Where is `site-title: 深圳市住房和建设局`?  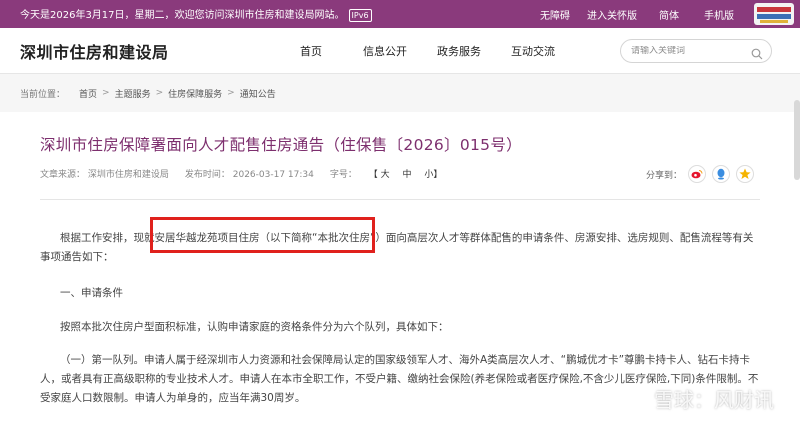
site-title: 深圳市住房和建设局 is located at coordinates (140, 51).